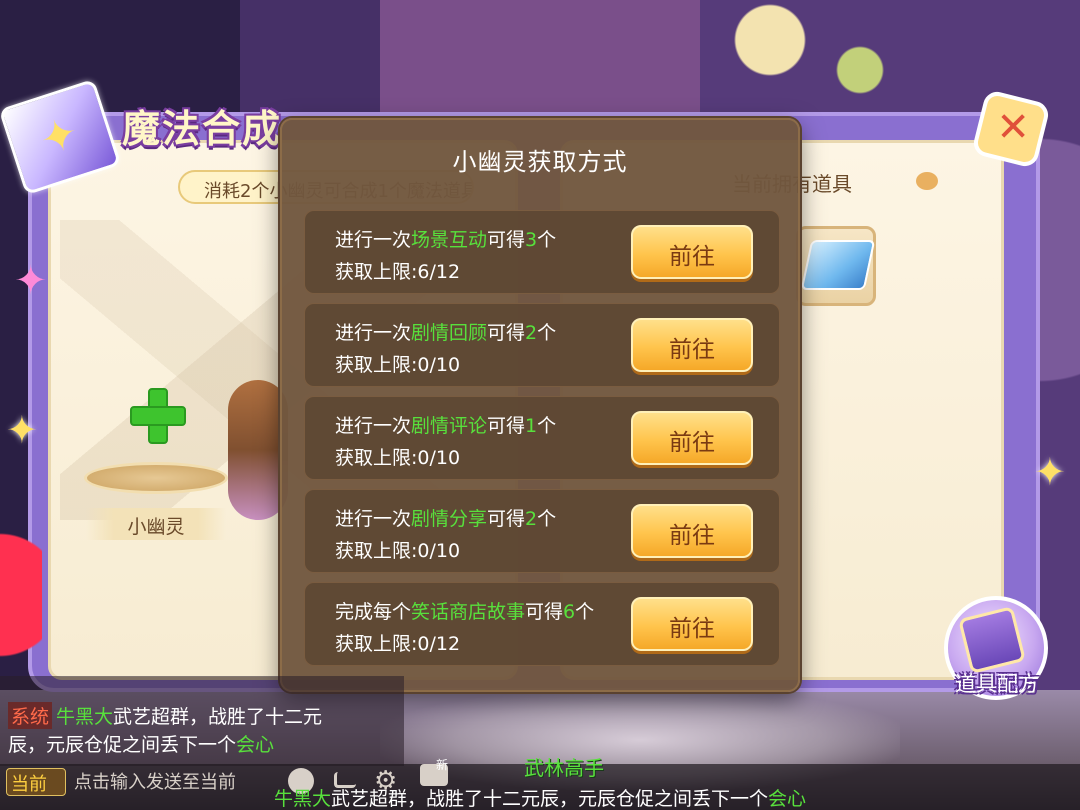  What do you see at coordinates (446, 519) in the screenshot?
I see `task-description: 进行一次剧情分享可得2个` at bounding box center [446, 519].